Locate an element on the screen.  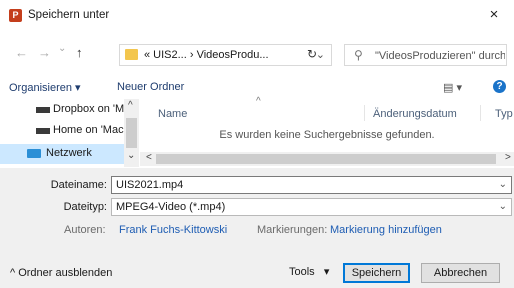
view-options-icon: ▤ ▾ is located at coordinates (452, 87).